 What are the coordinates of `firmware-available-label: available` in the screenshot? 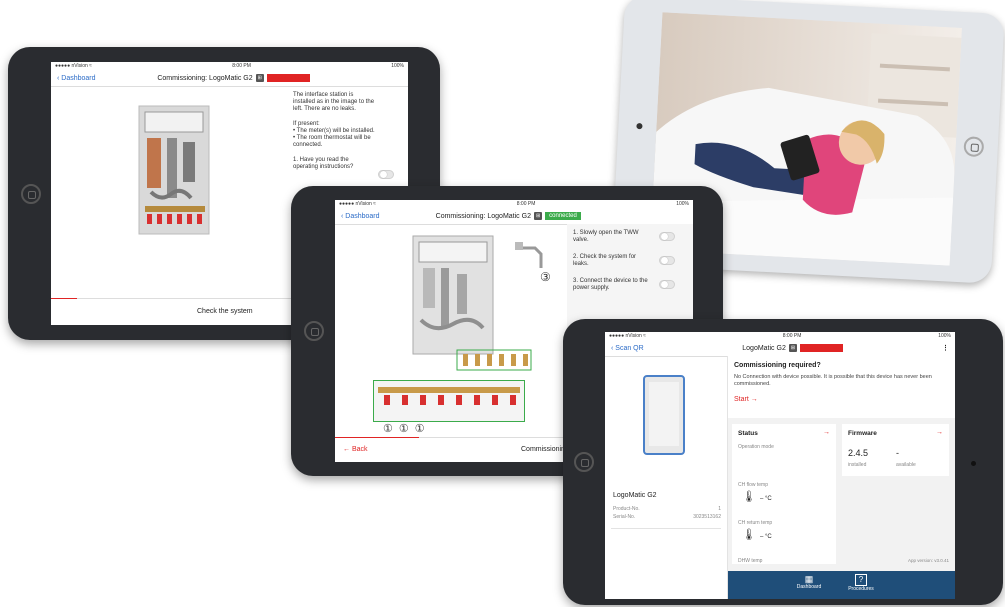 It's located at (906, 465).